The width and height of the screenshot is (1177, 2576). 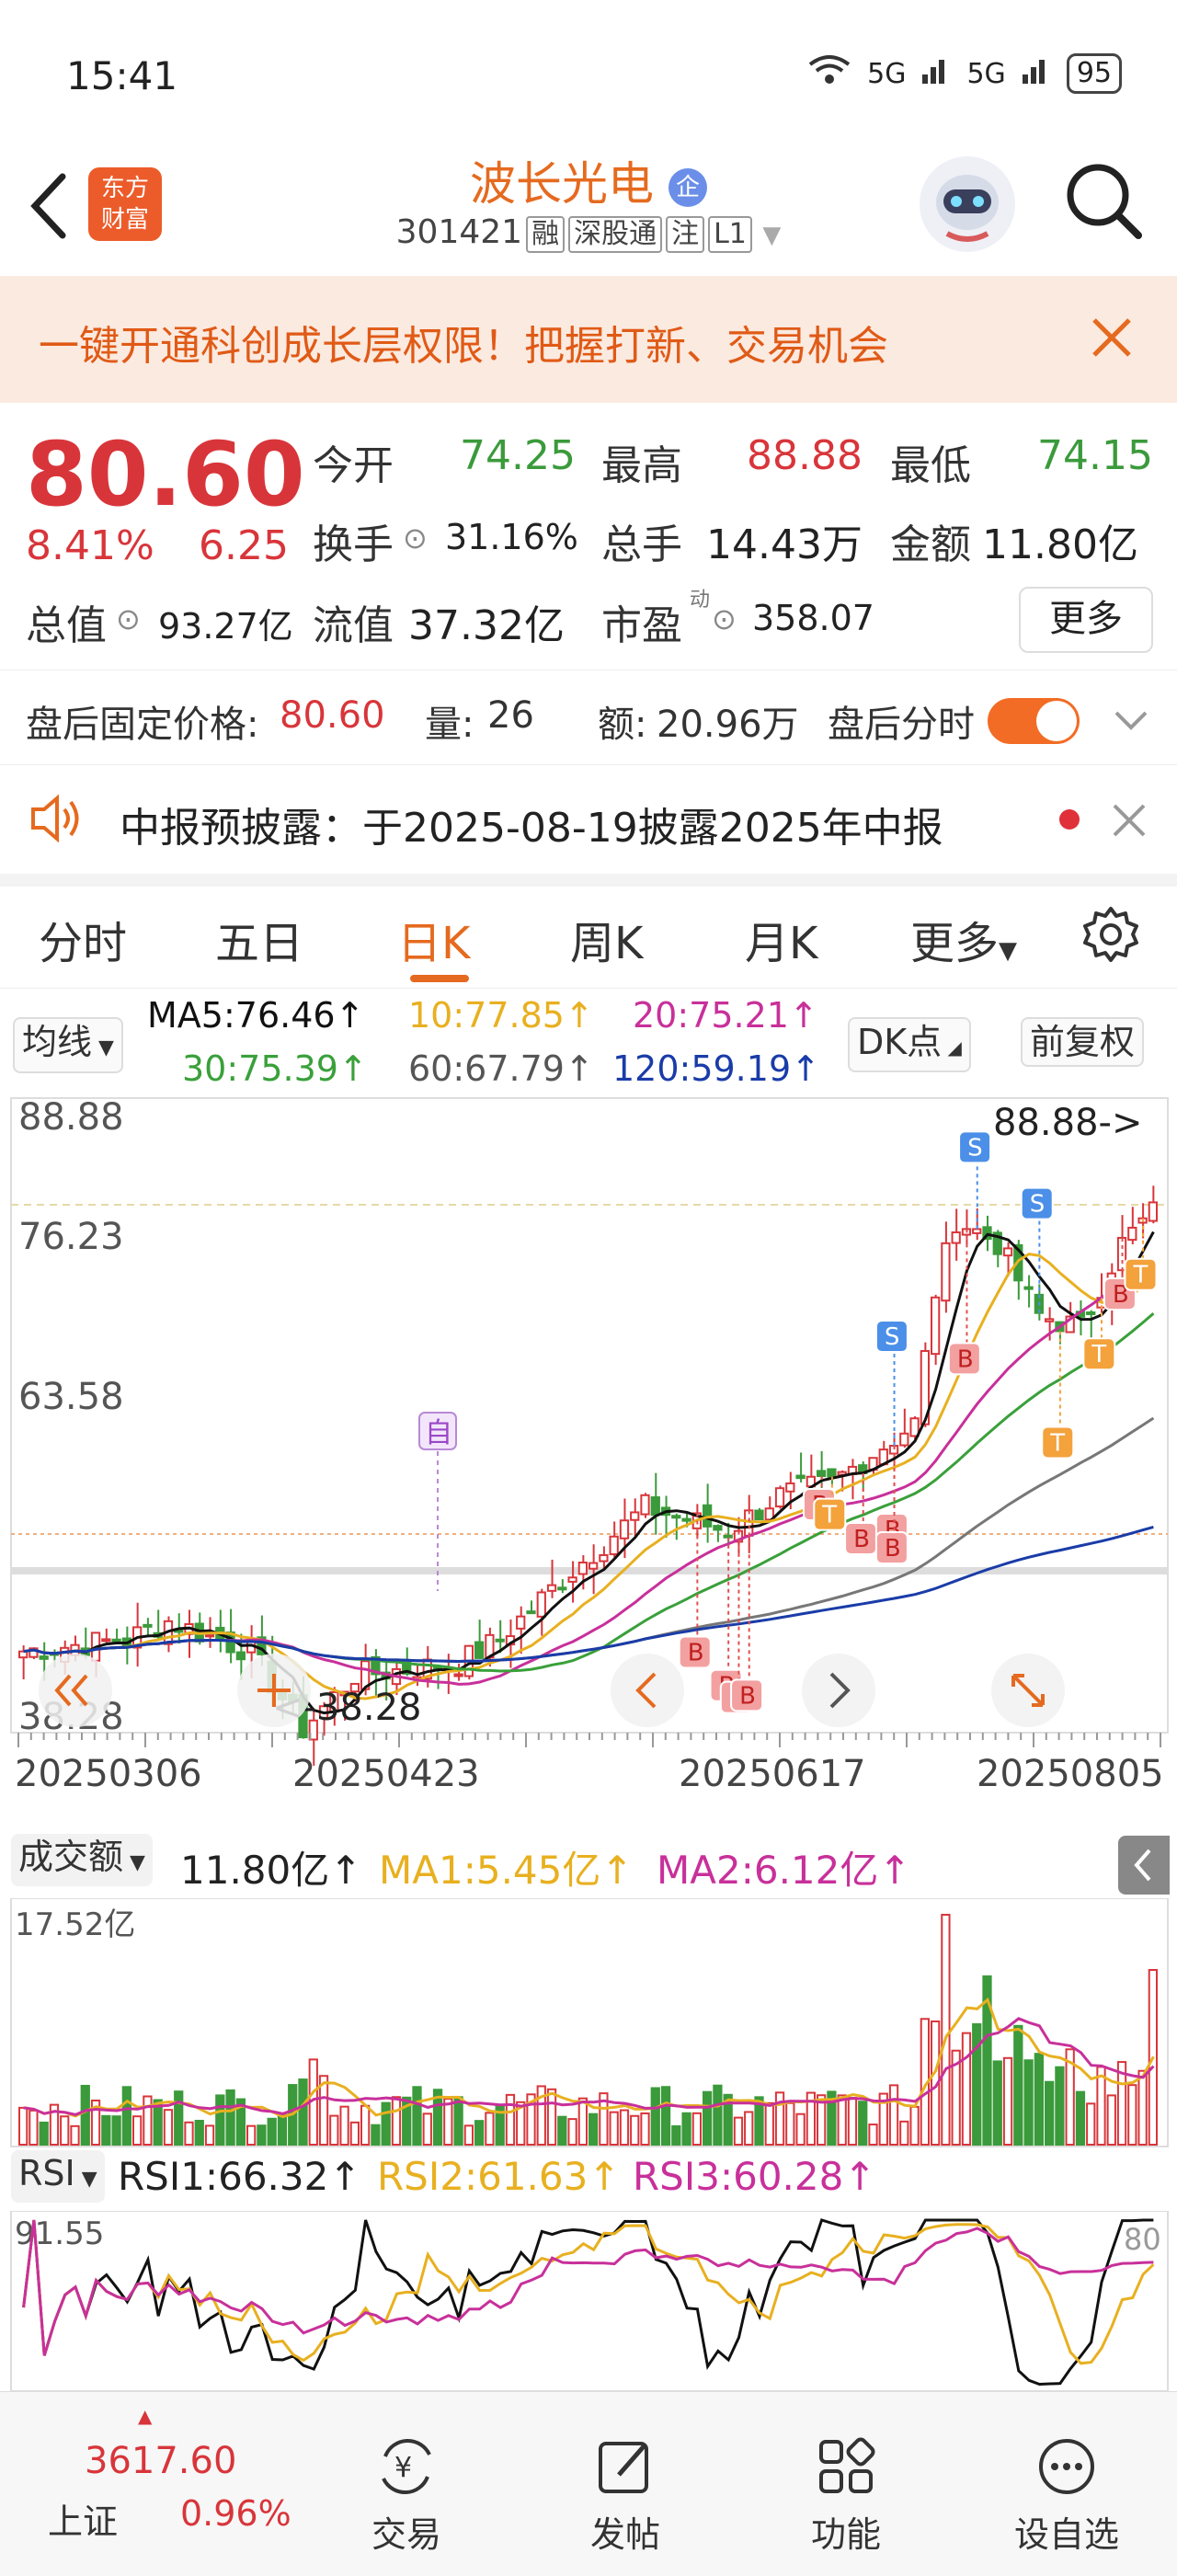 I want to click on ah-vol: 26, so click(x=511, y=715).